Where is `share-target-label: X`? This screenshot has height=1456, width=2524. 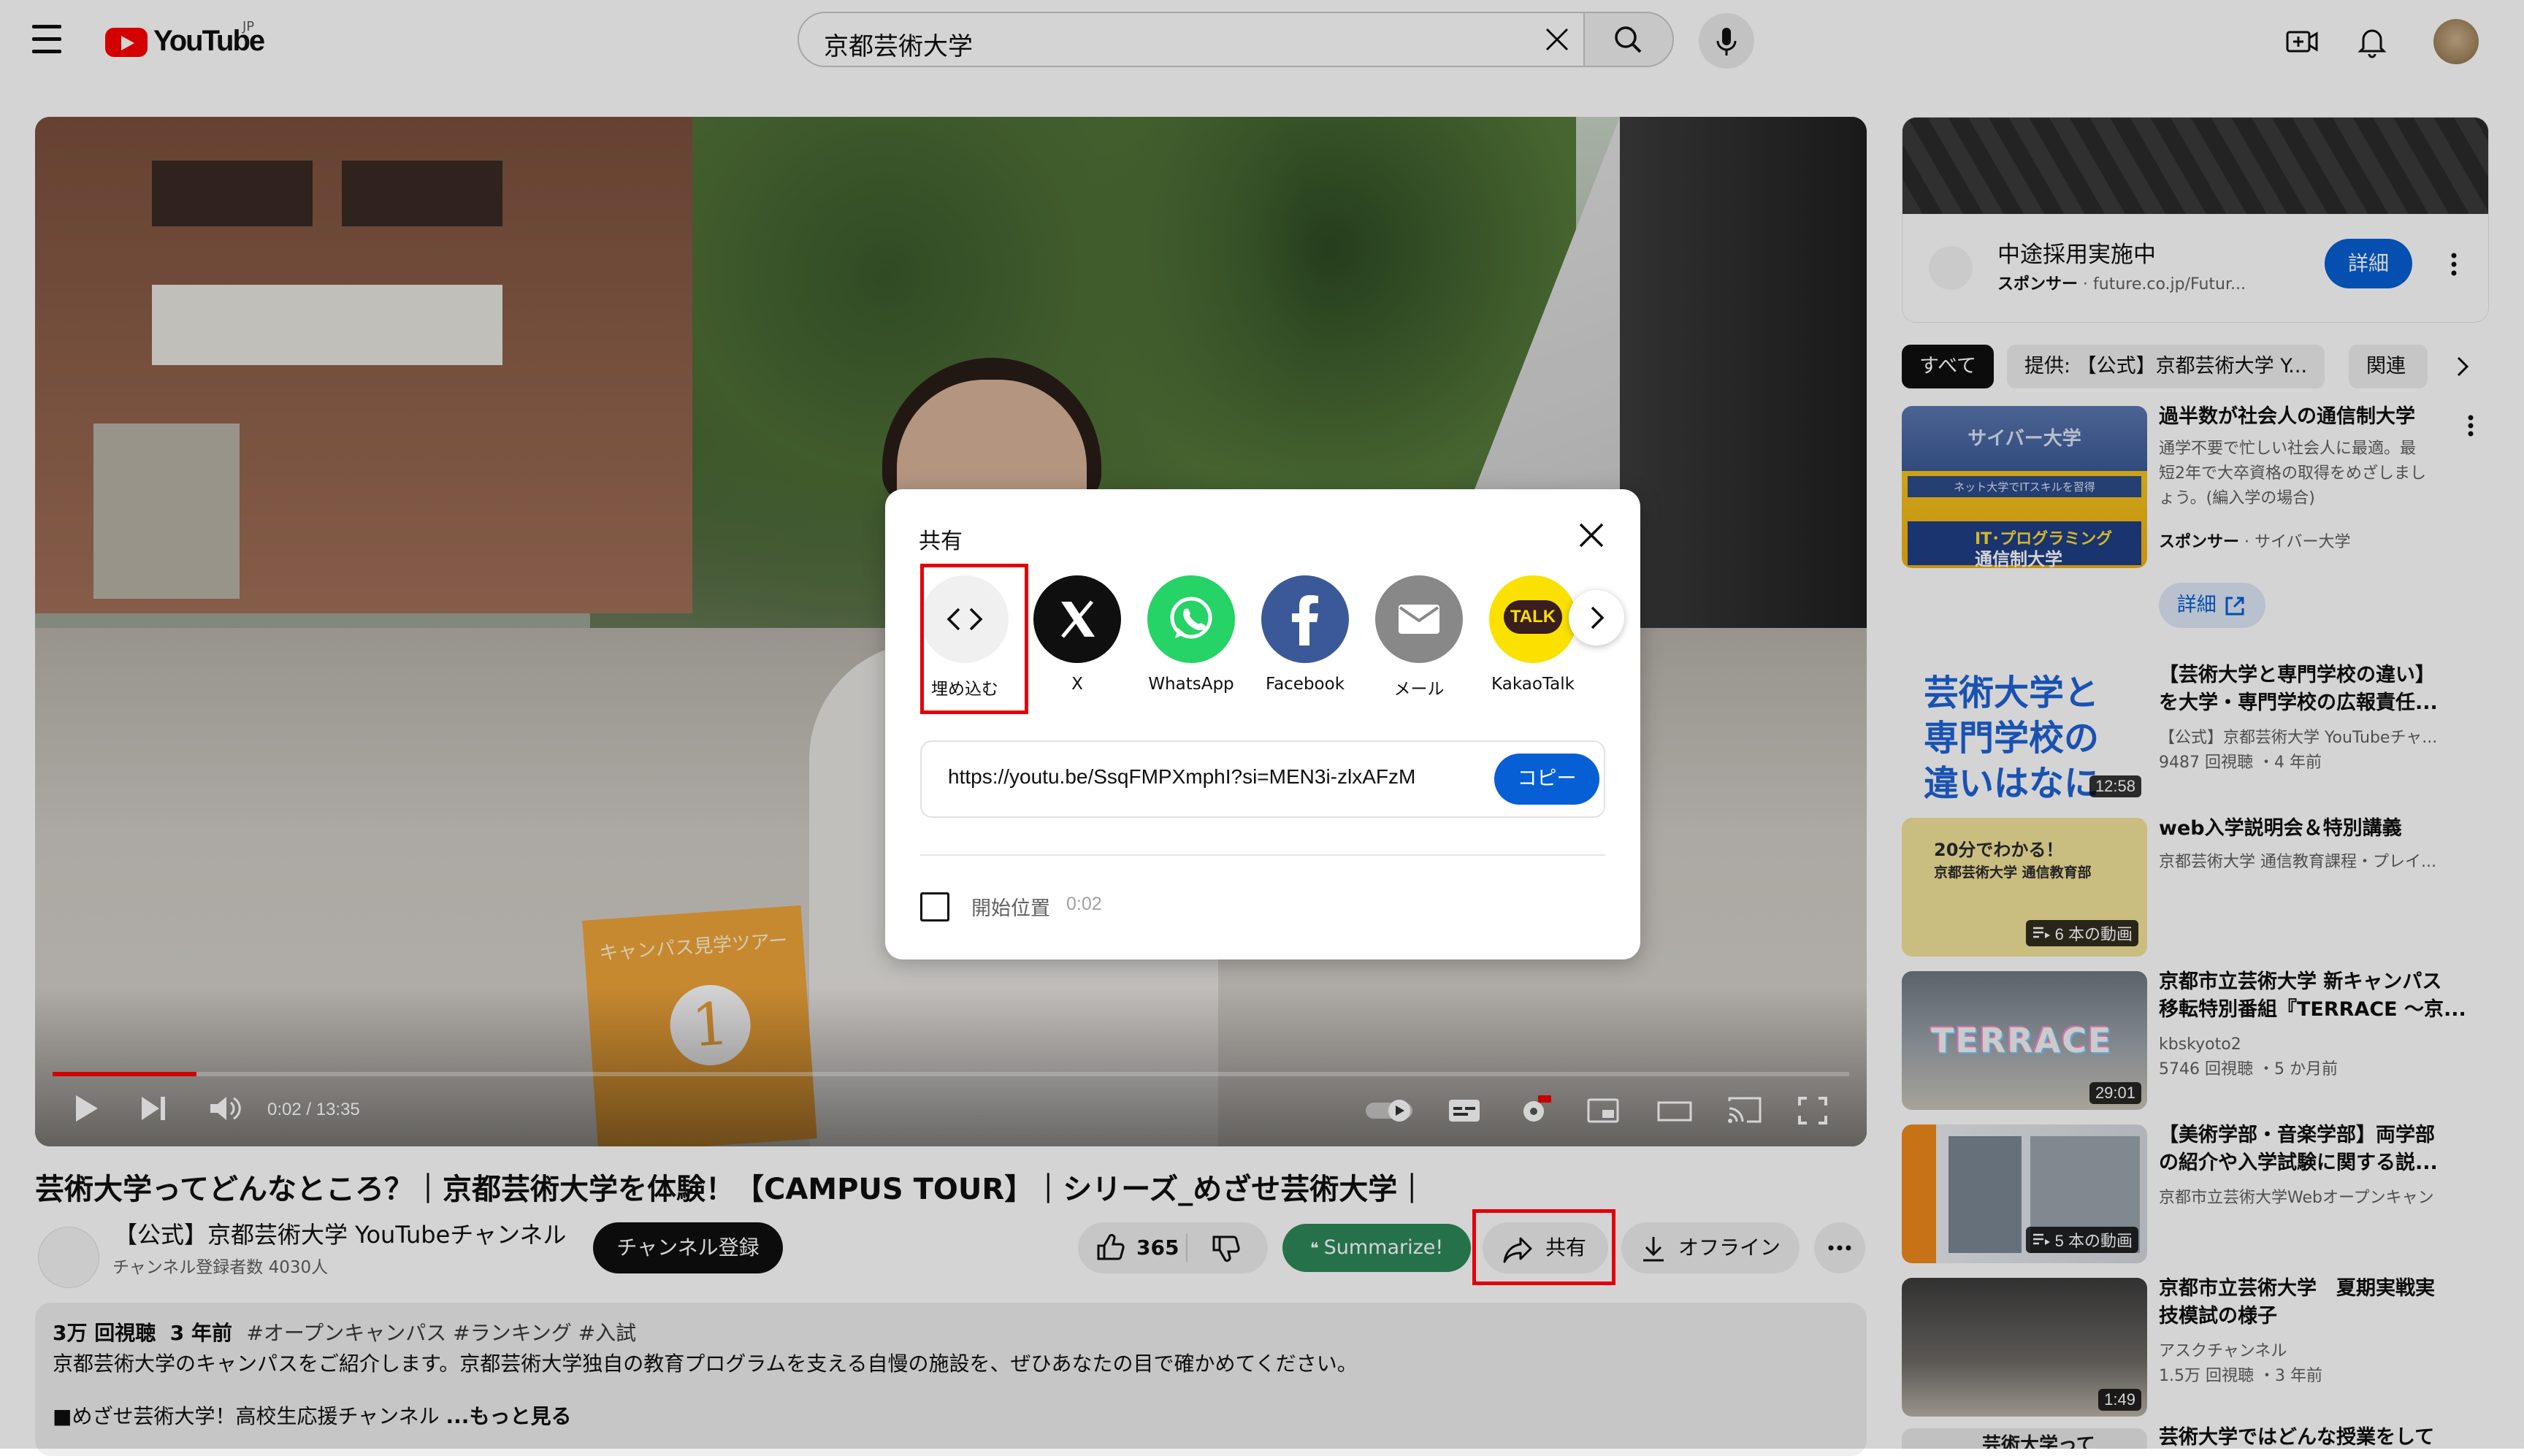 share-target-label: X is located at coordinates (1077, 684).